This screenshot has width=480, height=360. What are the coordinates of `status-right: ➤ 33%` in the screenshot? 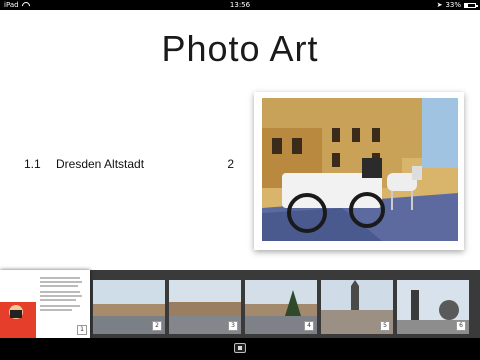 It's located at (457, 5).